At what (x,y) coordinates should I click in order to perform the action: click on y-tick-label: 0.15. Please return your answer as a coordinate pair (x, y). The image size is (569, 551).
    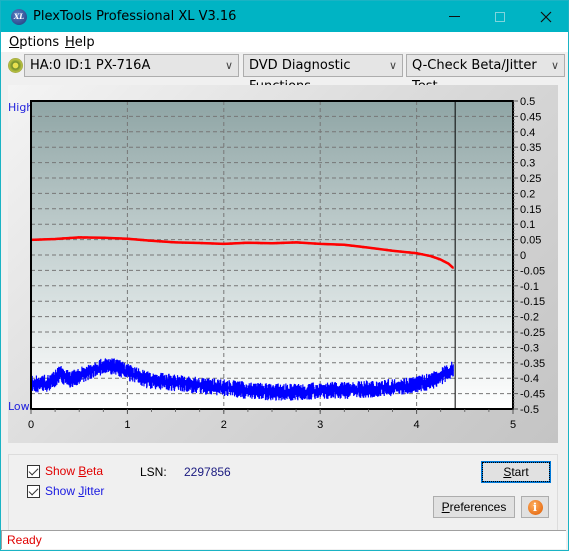
    Looking at the image, I should click on (530, 210).